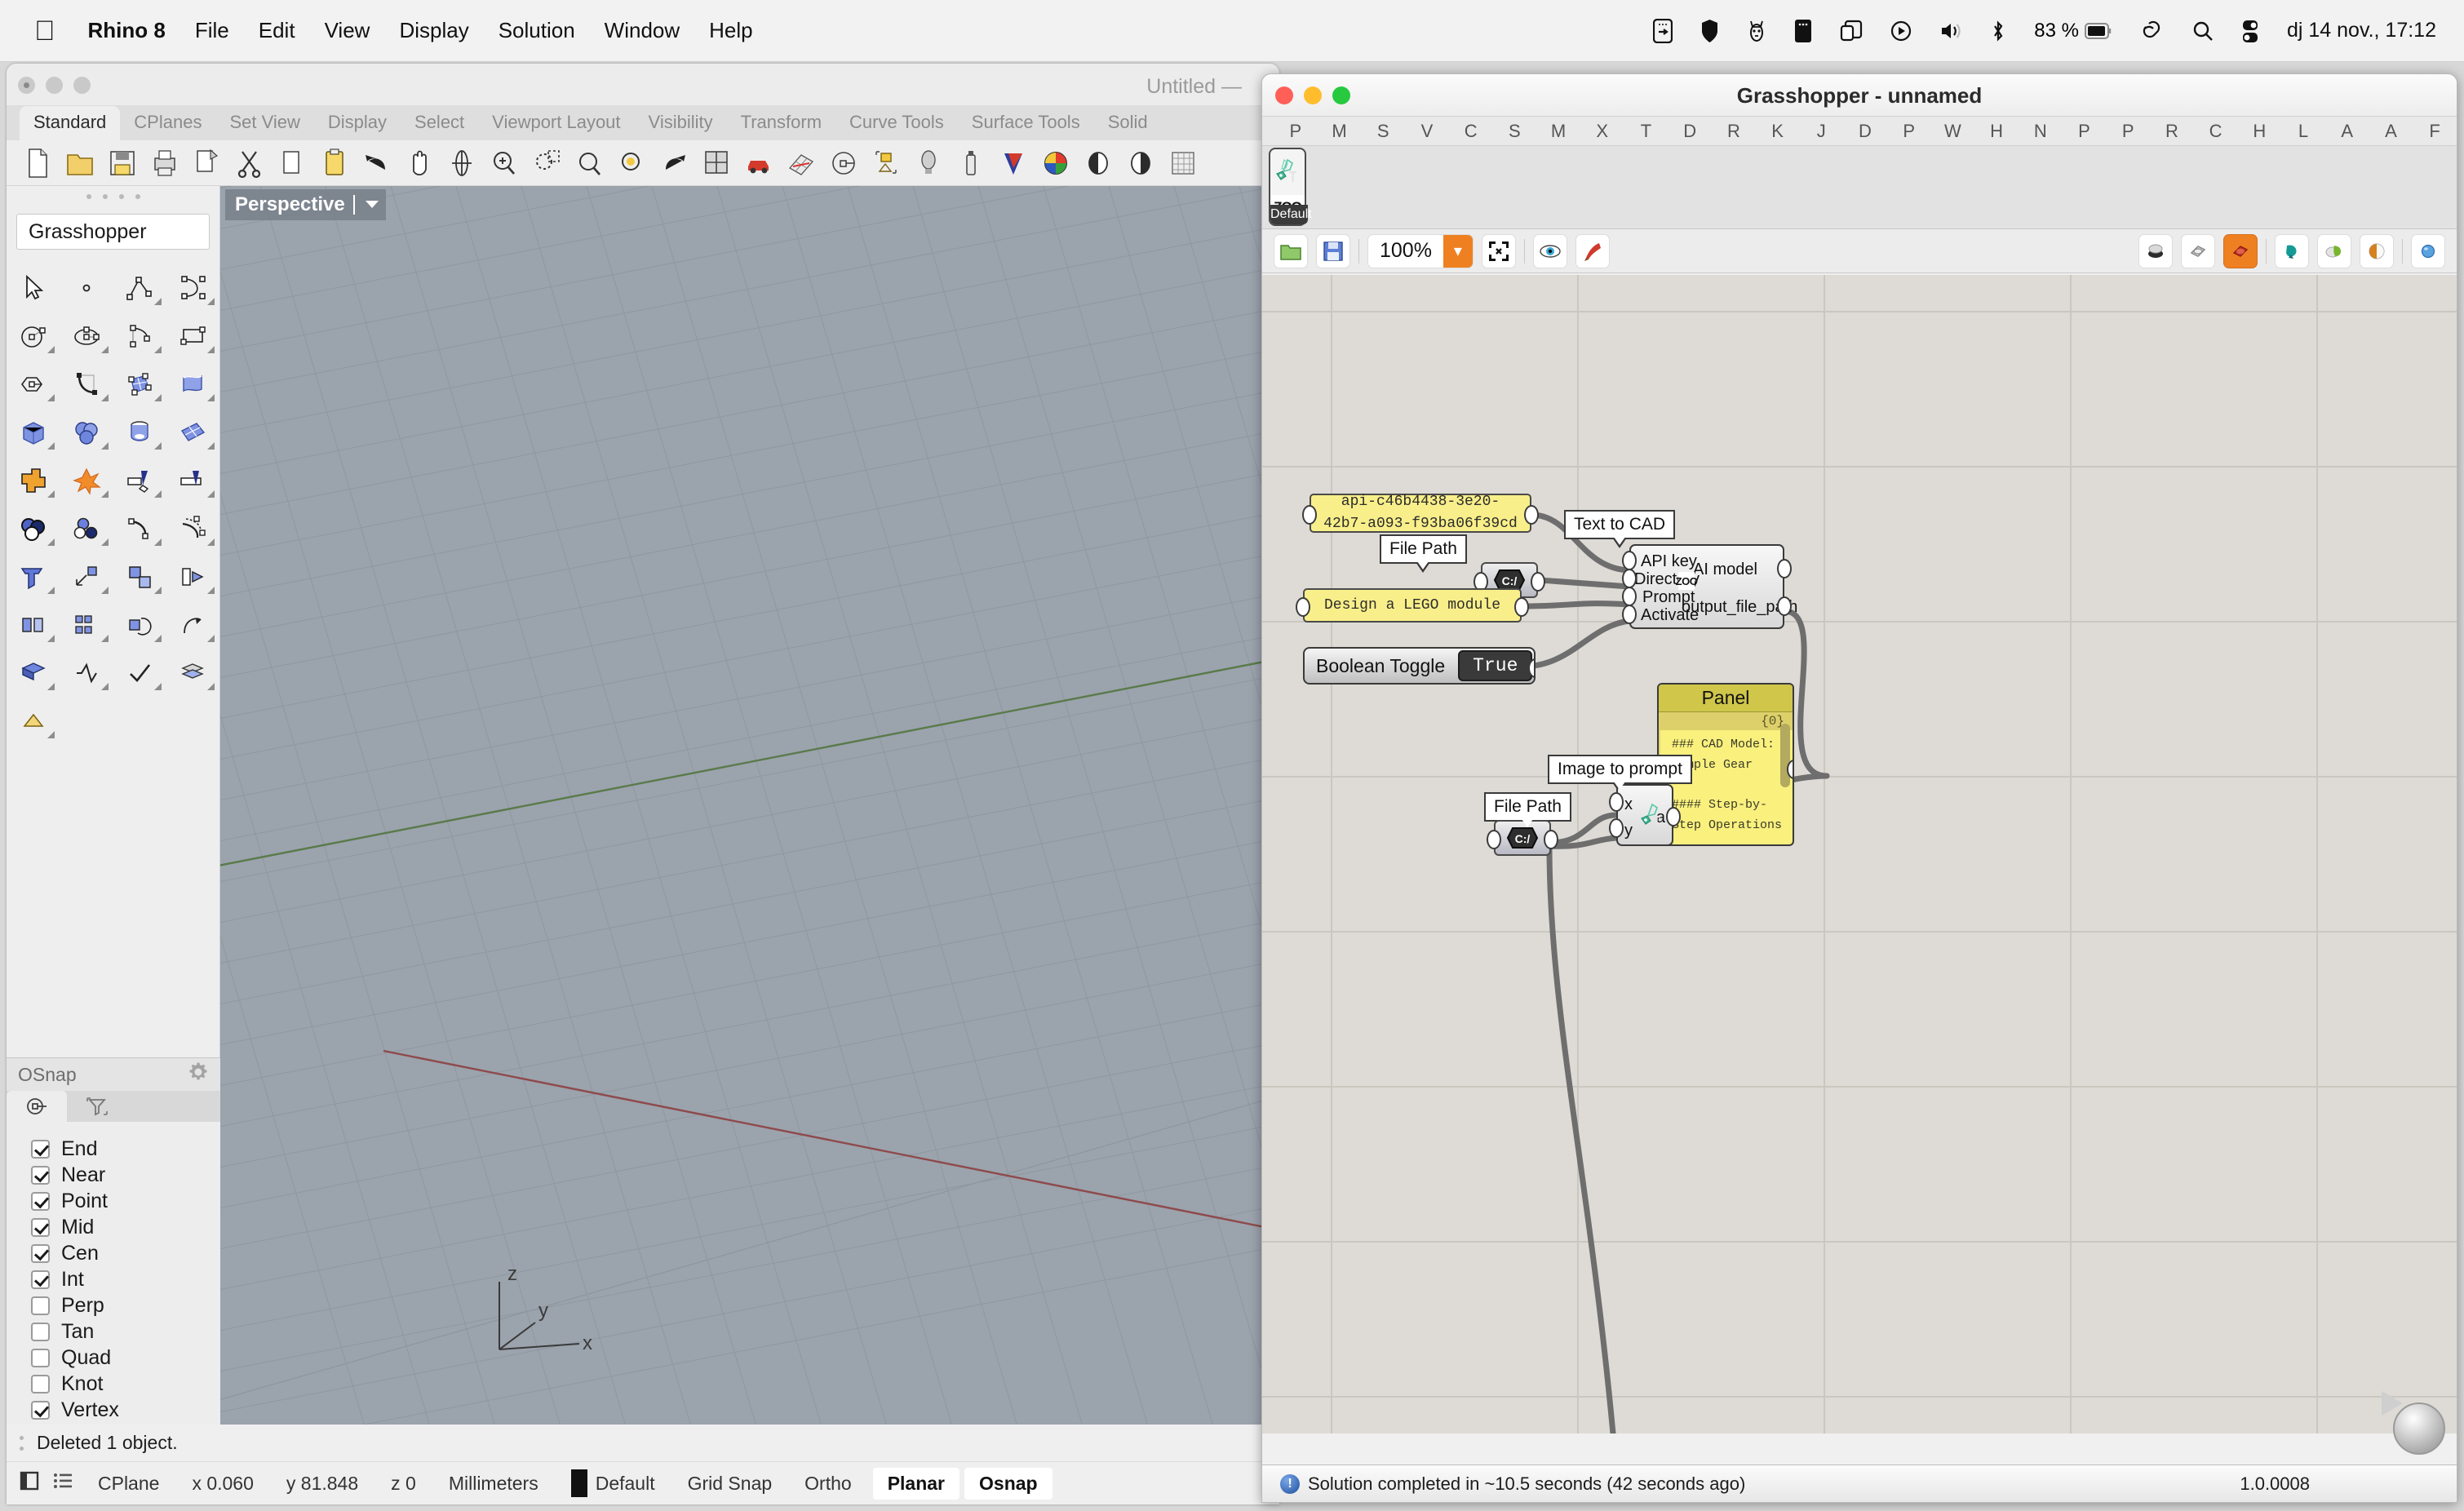  What do you see at coordinates (113, 196) in the screenshot?
I see `palette-drag-handle` at bounding box center [113, 196].